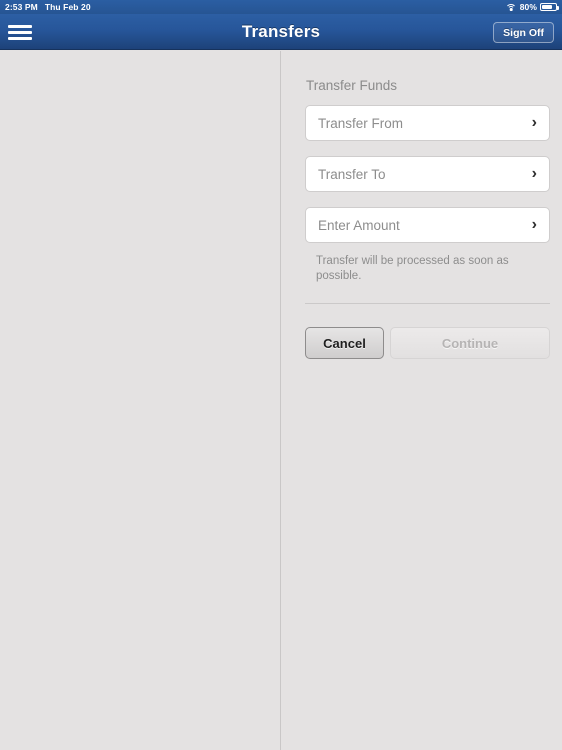 The width and height of the screenshot is (562, 750). What do you see at coordinates (528, 7) in the screenshot?
I see `battery-percent-label: 80%` at bounding box center [528, 7].